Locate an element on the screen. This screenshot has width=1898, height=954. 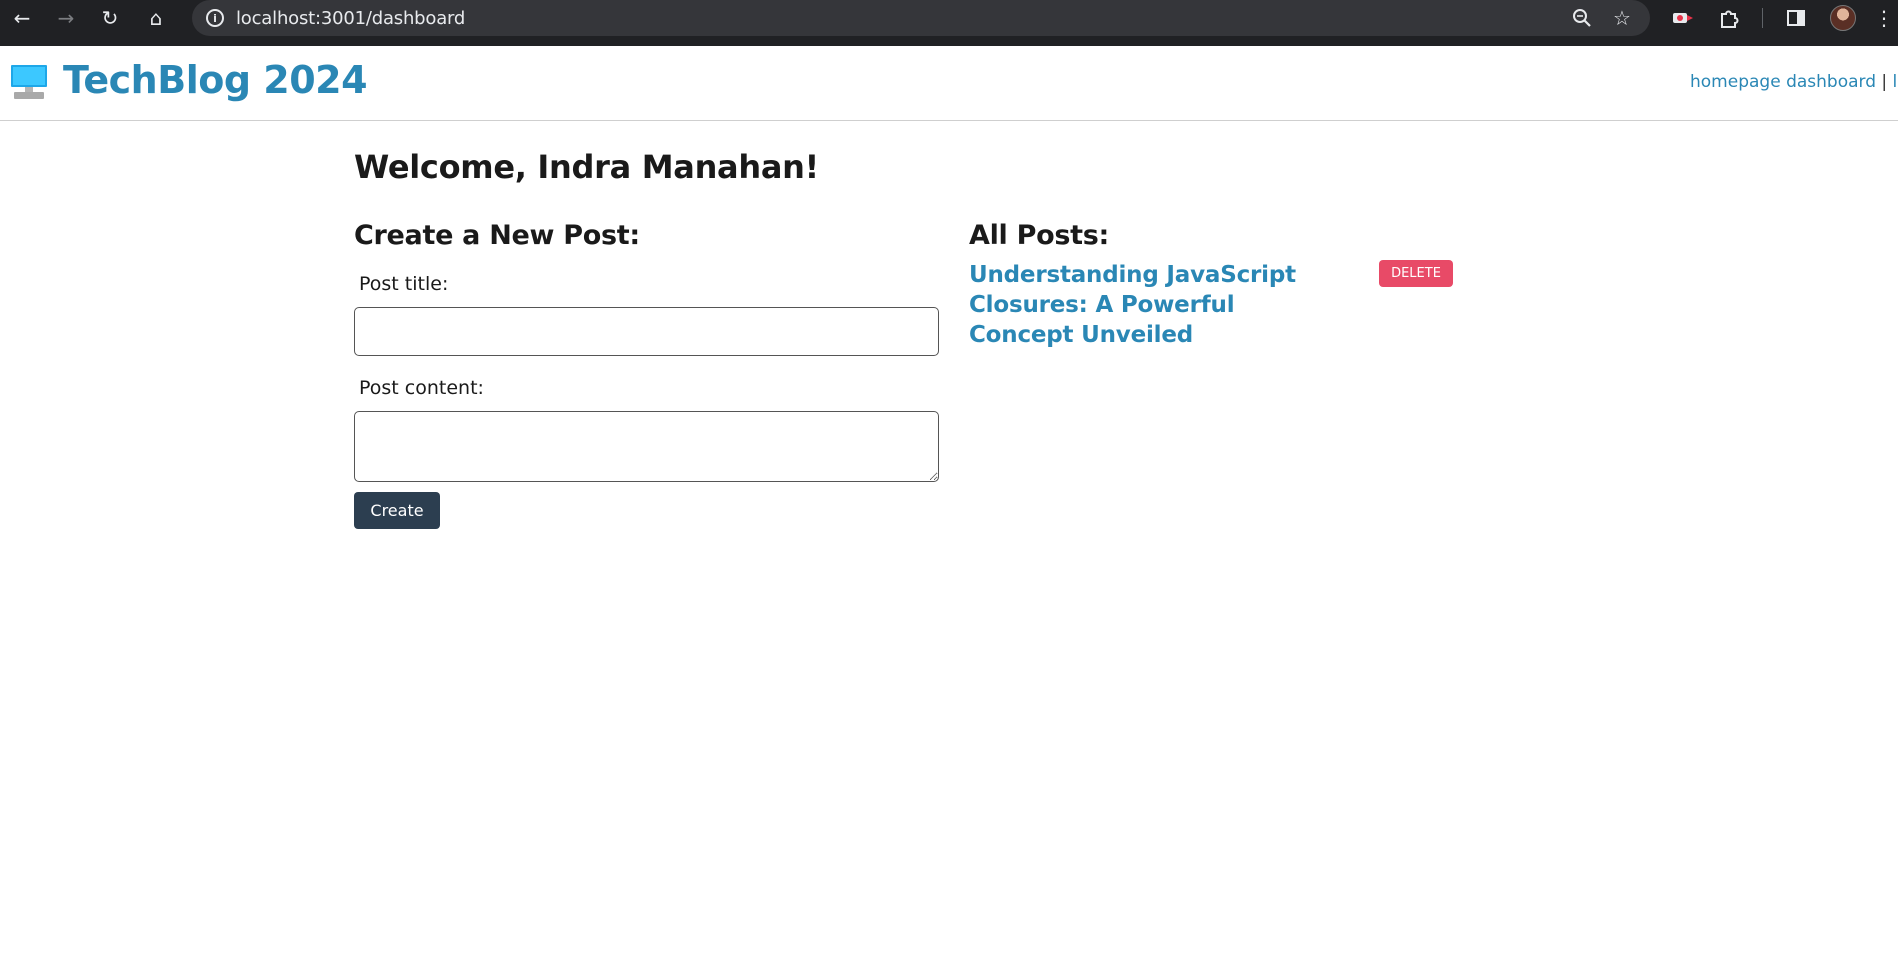
profile-avatar is located at coordinates (1843, 18).